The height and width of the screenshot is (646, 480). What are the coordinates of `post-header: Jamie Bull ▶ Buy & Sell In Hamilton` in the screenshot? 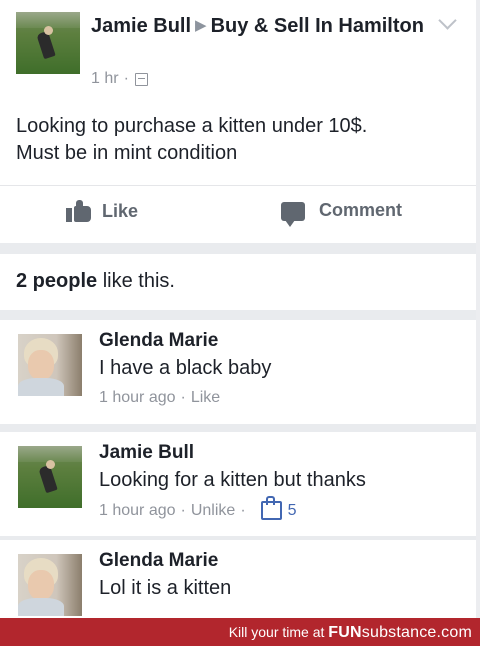 It's located at (271, 27).